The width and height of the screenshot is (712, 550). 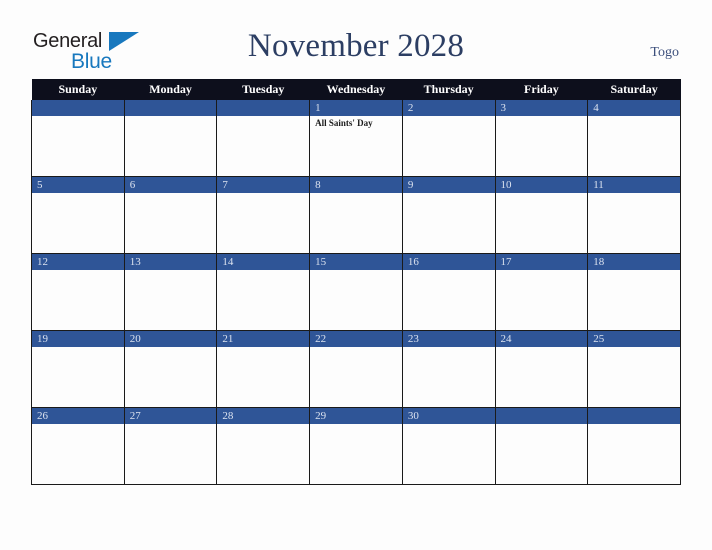 I want to click on day-number: 21, so click(x=263, y=339).